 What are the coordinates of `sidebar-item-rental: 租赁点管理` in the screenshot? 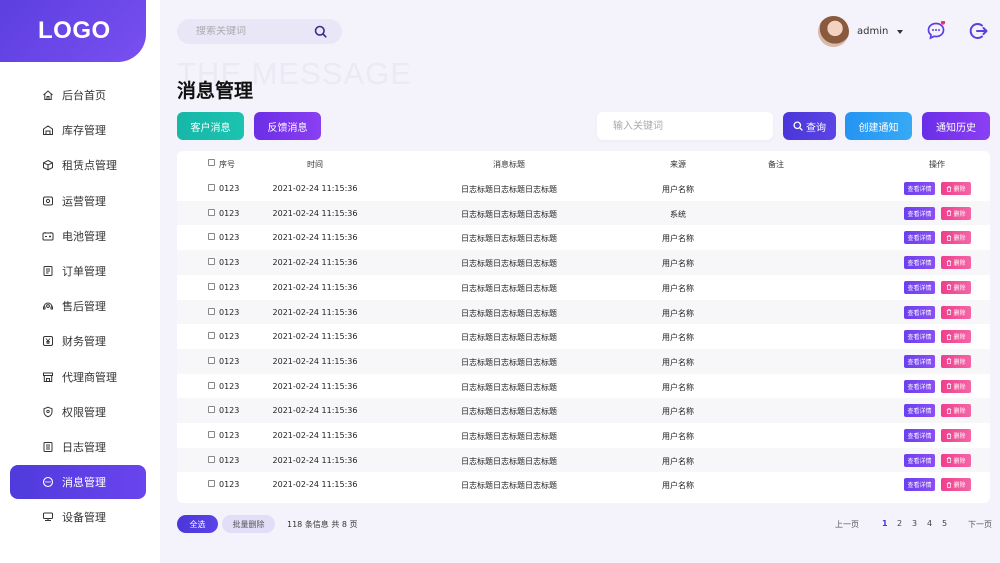 It's located at (78, 165).